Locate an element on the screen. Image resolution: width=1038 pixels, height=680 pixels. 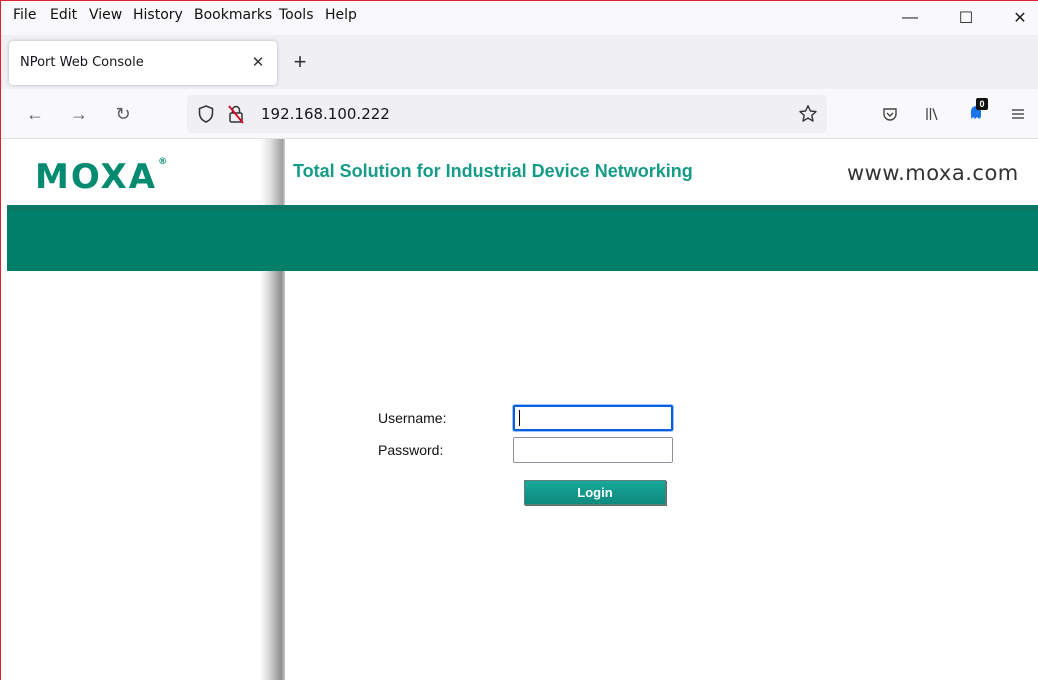
extension-badge: 0 is located at coordinates (982, 104).